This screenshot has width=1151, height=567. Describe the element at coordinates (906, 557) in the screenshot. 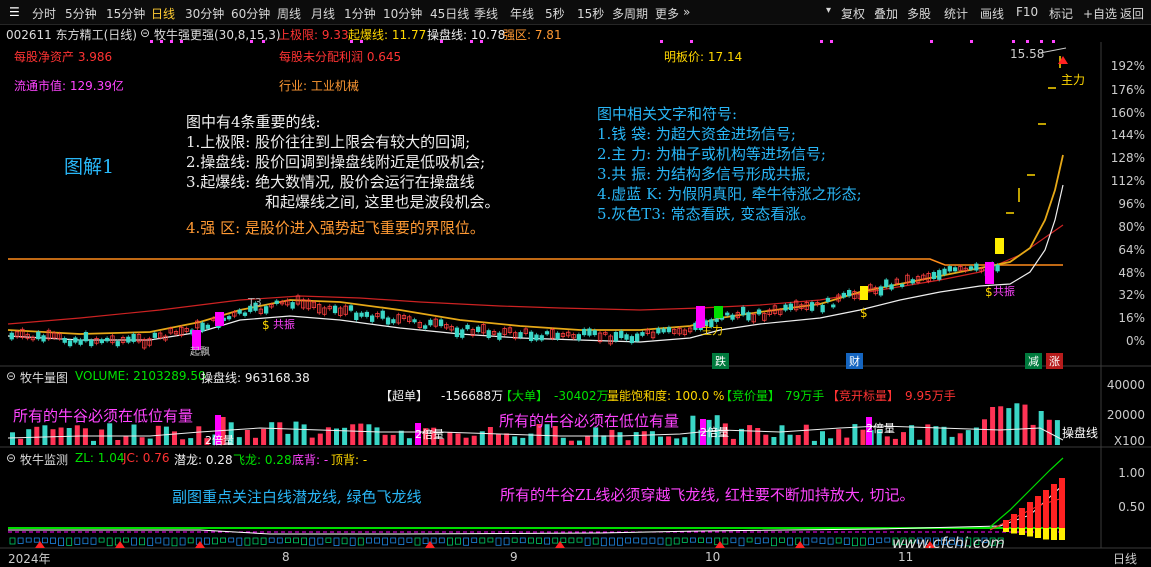

I see `date-label: 11` at that location.